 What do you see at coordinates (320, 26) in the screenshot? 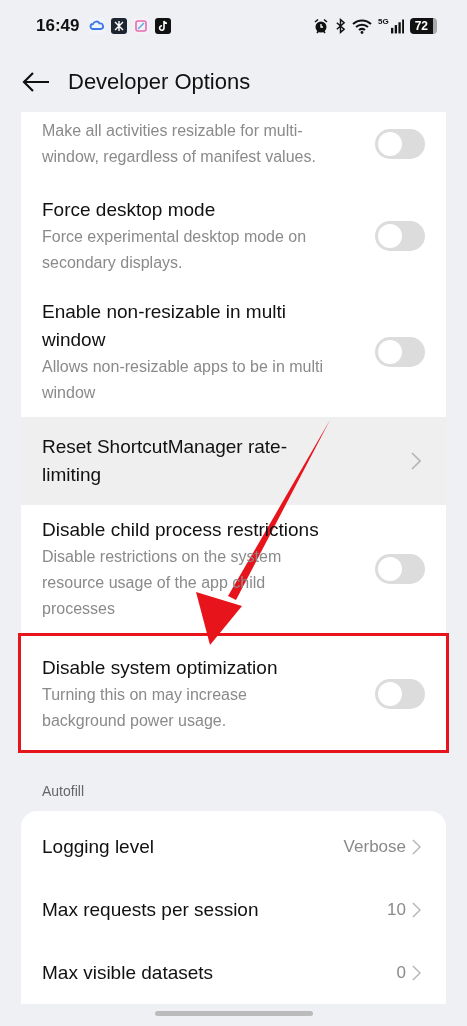
I see `alarm-icon` at bounding box center [320, 26].